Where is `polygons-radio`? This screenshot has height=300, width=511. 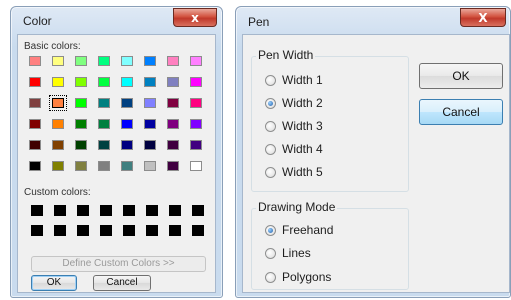 polygons-radio is located at coordinates (270, 277).